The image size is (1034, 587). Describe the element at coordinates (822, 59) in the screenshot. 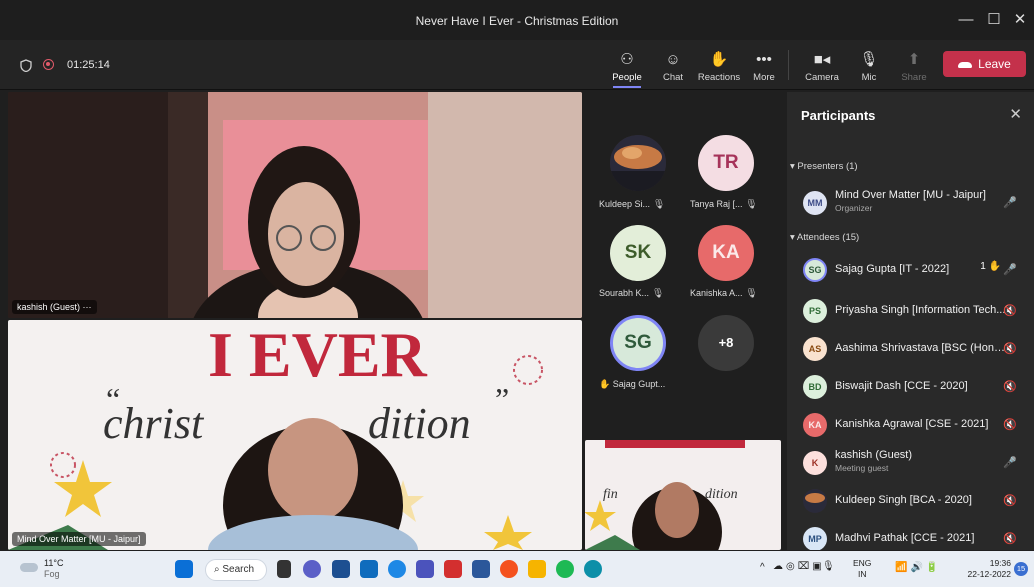

I see `camera-icon: ■◂` at that location.